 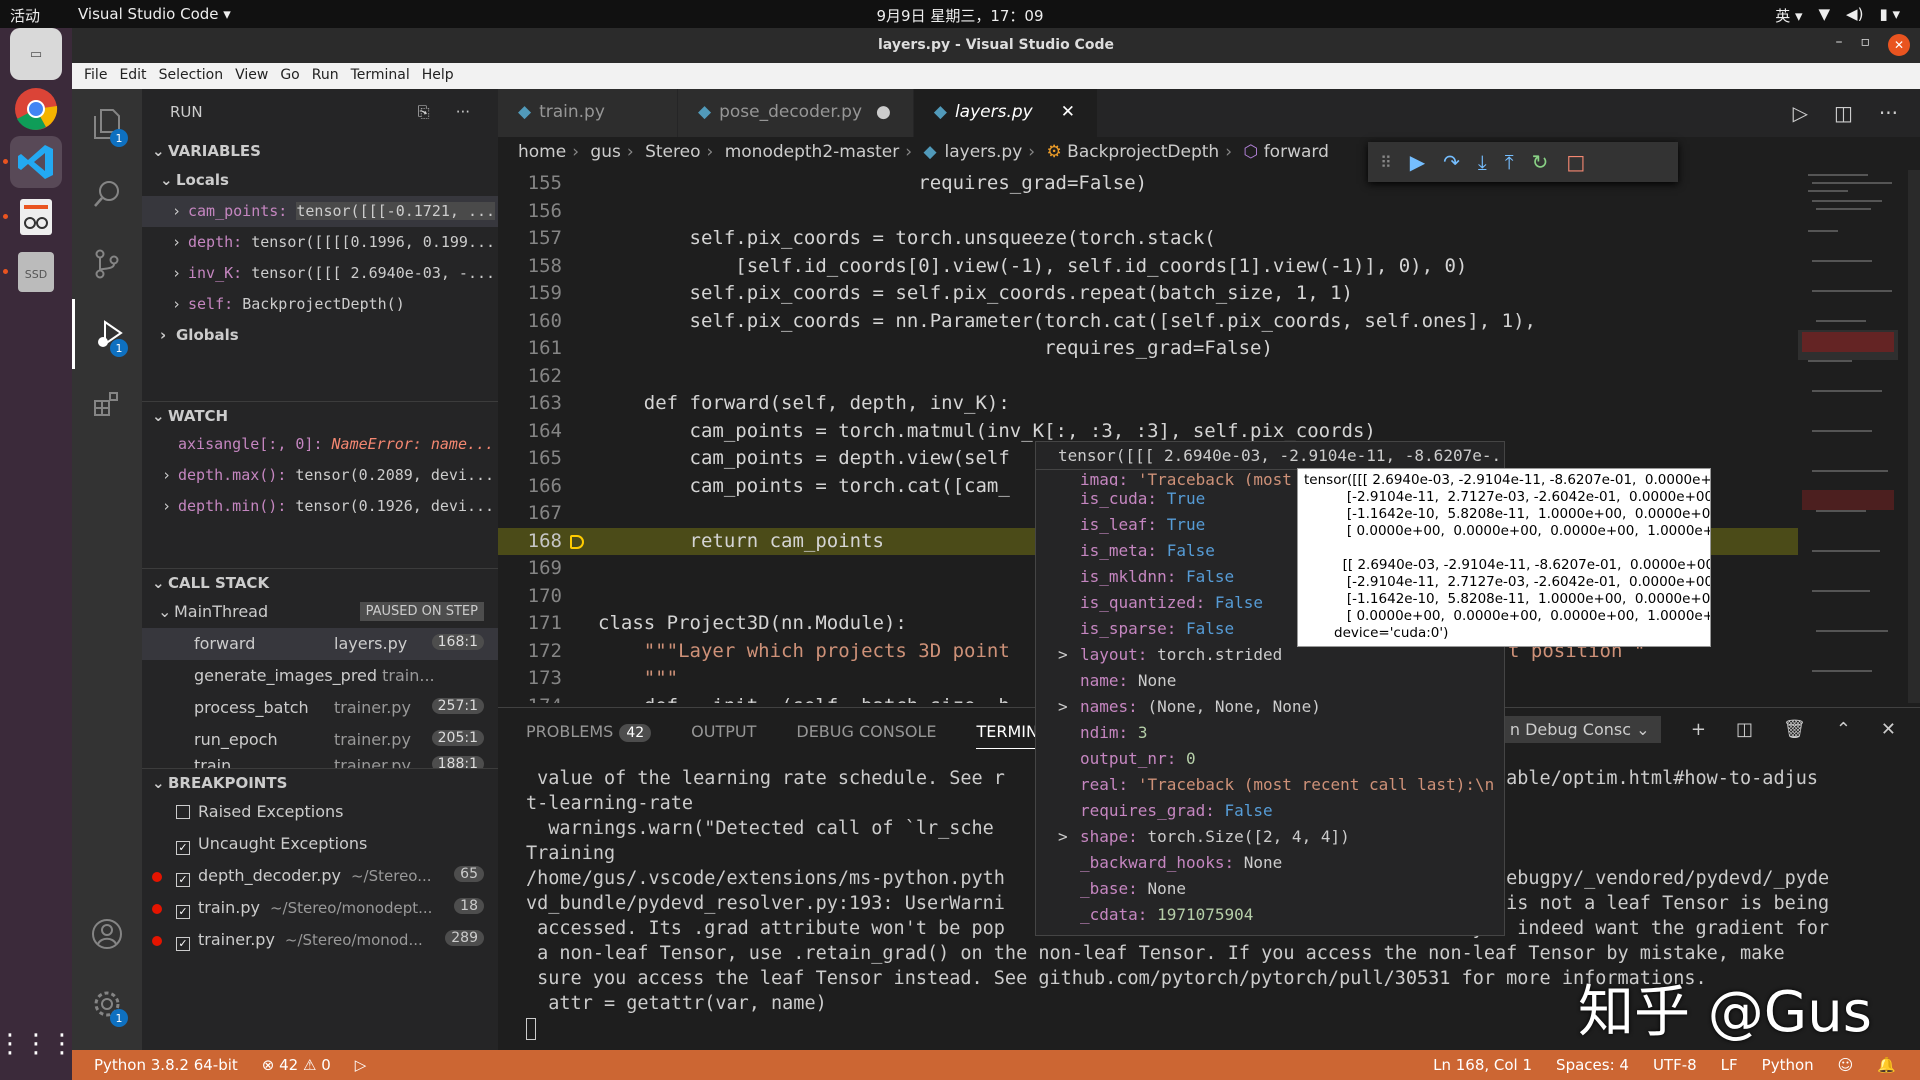 What do you see at coordinates (289, 76) in the screenshot?
I see `menu-go: Go` at bounding box center [289, 76].